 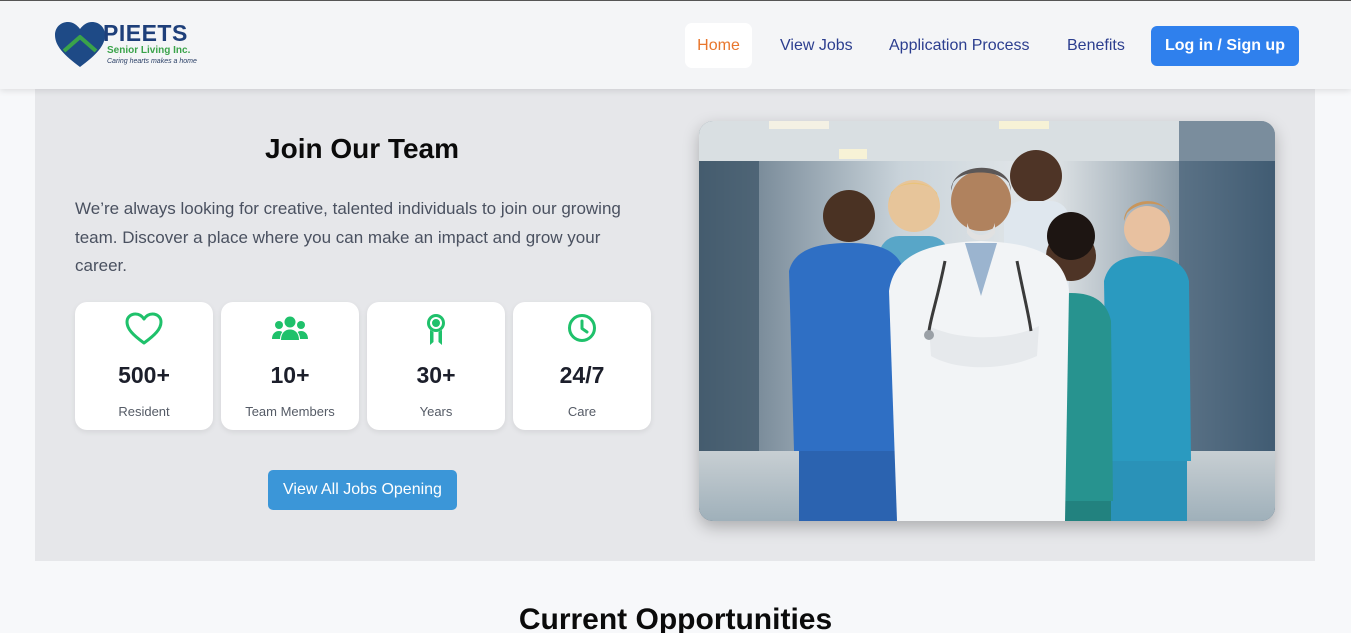 I want to click on award-icon, so click(x=436, y=329).